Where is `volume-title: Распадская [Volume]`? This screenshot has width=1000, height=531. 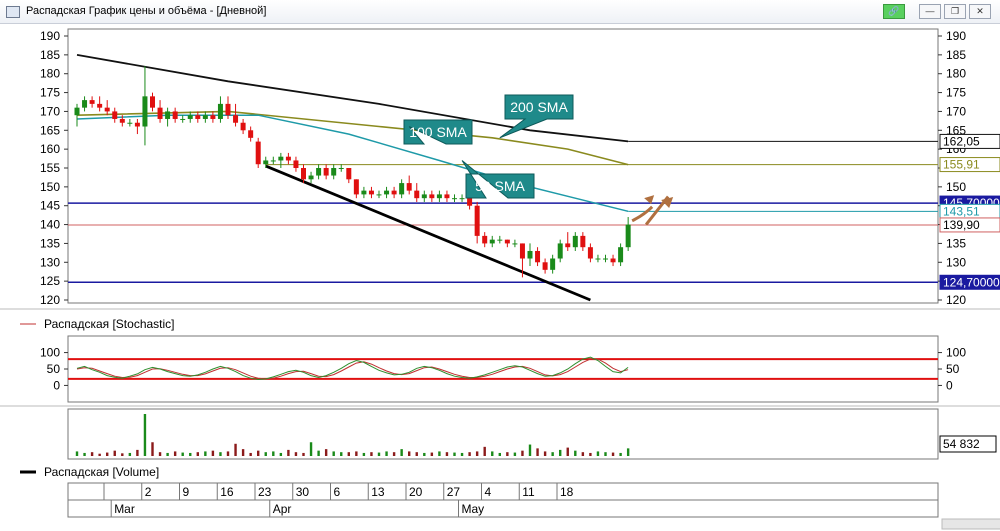 volume-title: Распадская [Volume] is located at coordinates (101, 472).